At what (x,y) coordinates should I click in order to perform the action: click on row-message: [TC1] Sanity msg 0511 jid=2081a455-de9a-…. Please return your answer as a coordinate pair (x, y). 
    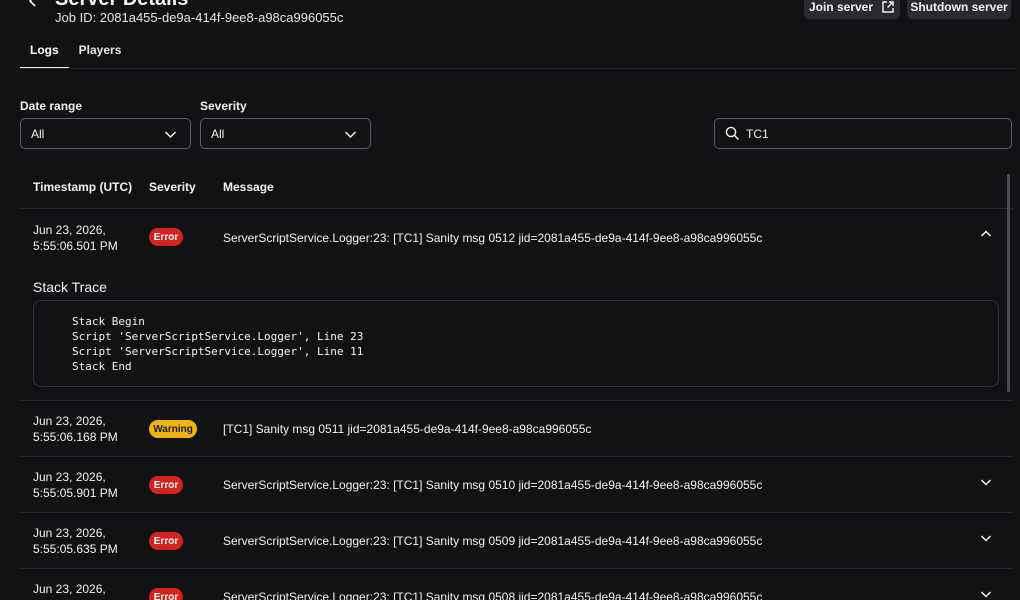
    Looking at the image, I should click on (407, 429).